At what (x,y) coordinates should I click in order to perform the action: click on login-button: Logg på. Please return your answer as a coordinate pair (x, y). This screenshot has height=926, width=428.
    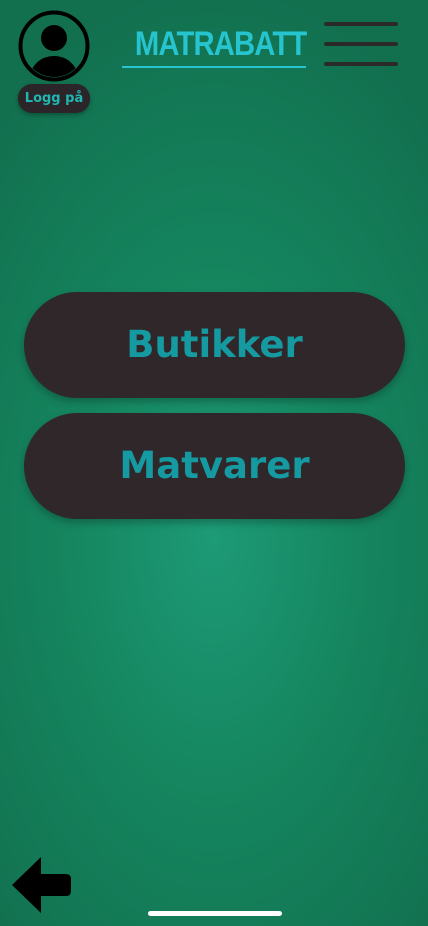
    Looking at the image, I should click on (54, 98).